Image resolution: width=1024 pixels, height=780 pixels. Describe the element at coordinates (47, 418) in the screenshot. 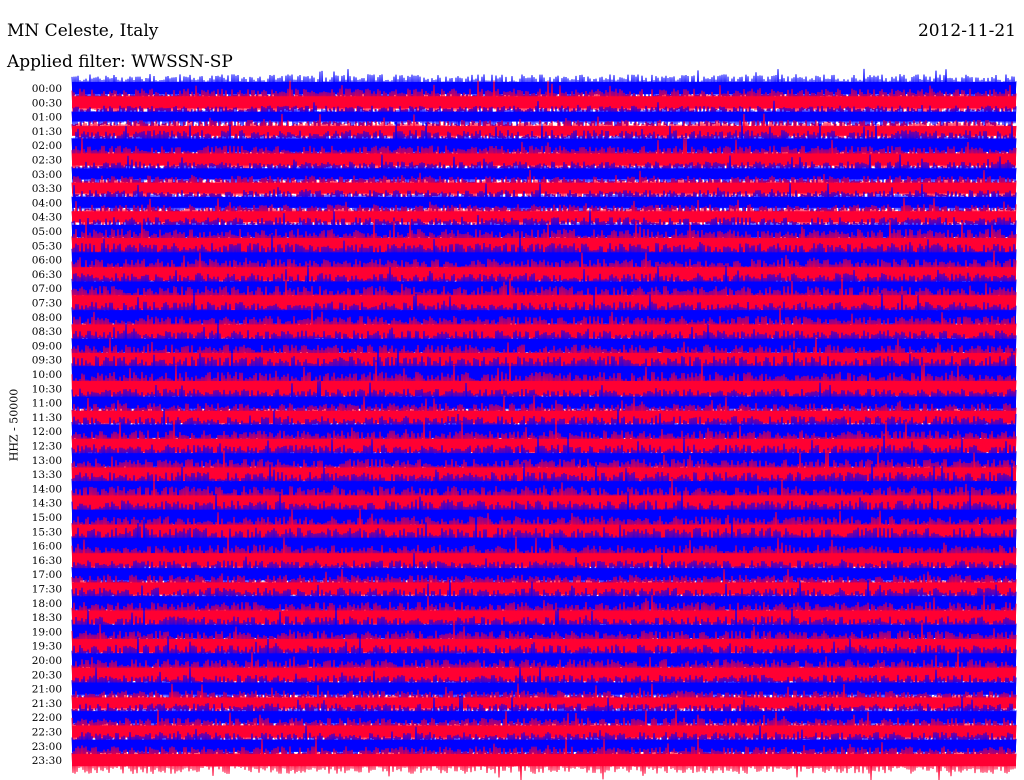

I see `time-tick-label: 11:30` at that location.